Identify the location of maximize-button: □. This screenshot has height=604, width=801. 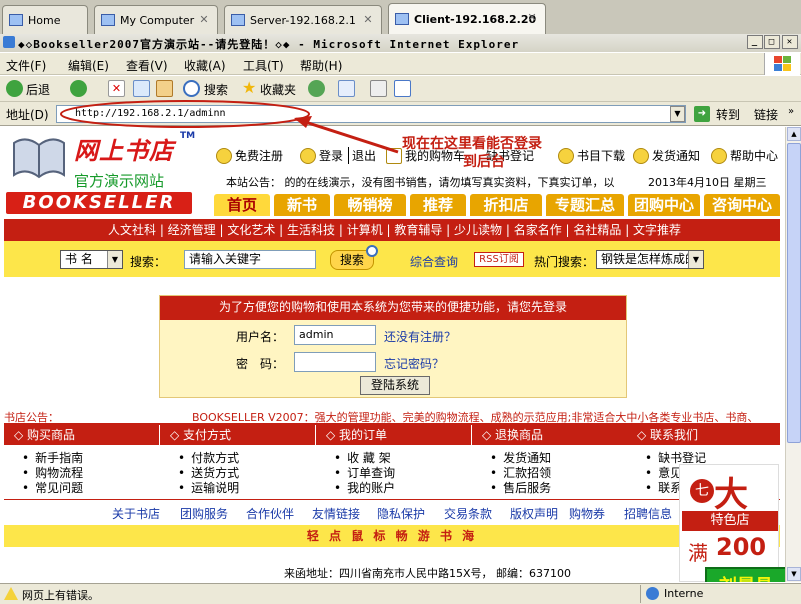
(772, 42).